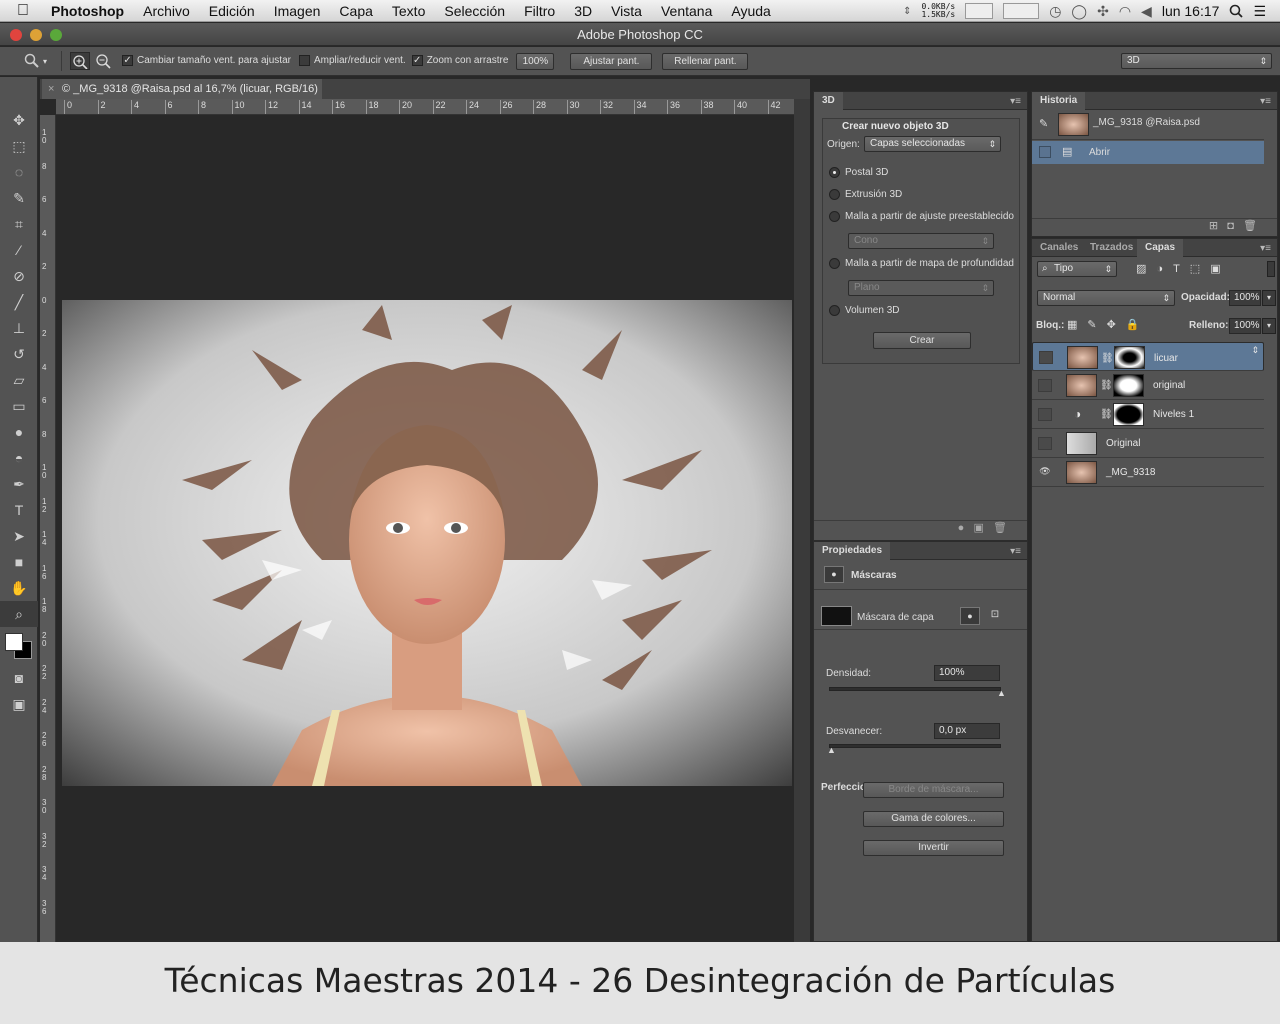 This screenshot has height=1024, width=1280. I want to click on radio-extrusion-button, so click(834, 194).